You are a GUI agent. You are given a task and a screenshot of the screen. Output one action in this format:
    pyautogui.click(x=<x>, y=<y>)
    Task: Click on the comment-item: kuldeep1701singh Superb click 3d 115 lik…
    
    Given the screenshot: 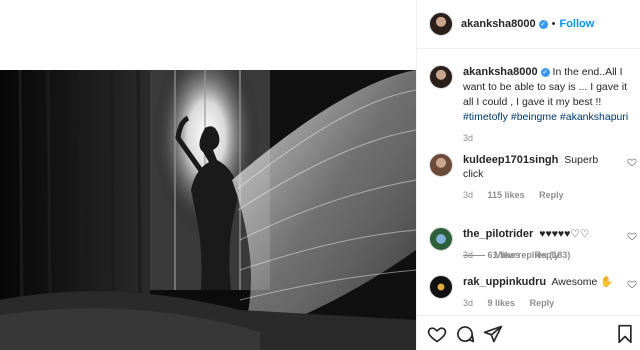 What is the action you would take?
    pyautogui.click(x=534, y=177)
    